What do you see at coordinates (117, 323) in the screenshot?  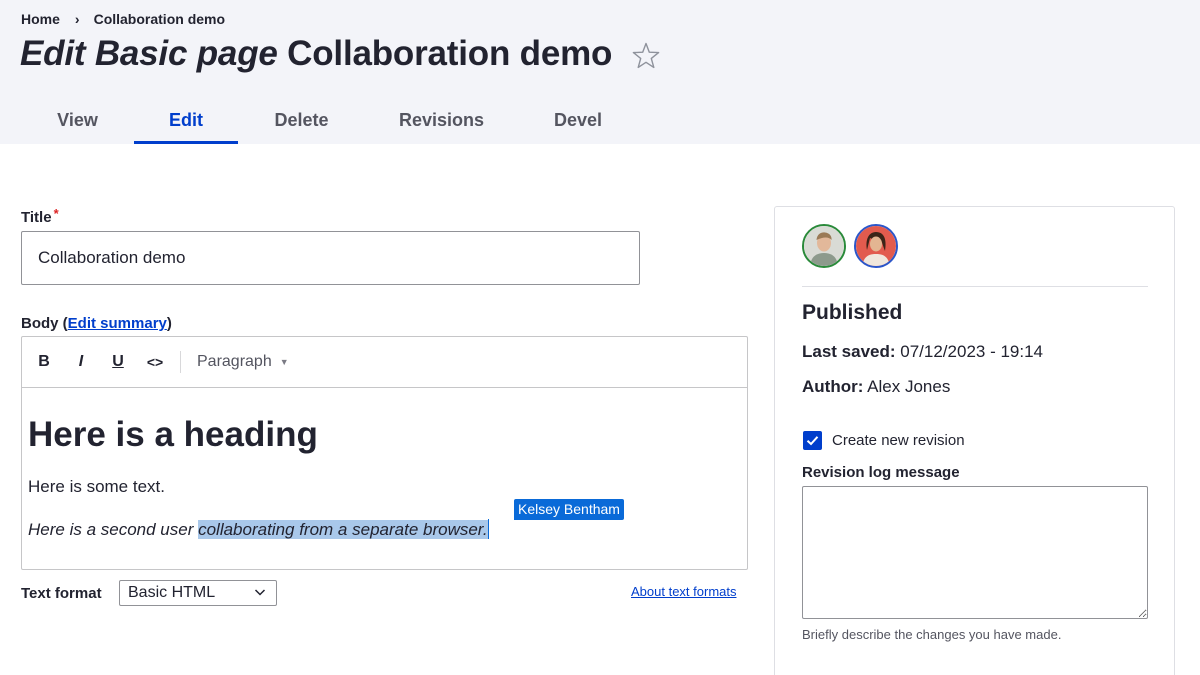 I see `edit-summary-link: Edit summary` at bounding box center [117, 323].